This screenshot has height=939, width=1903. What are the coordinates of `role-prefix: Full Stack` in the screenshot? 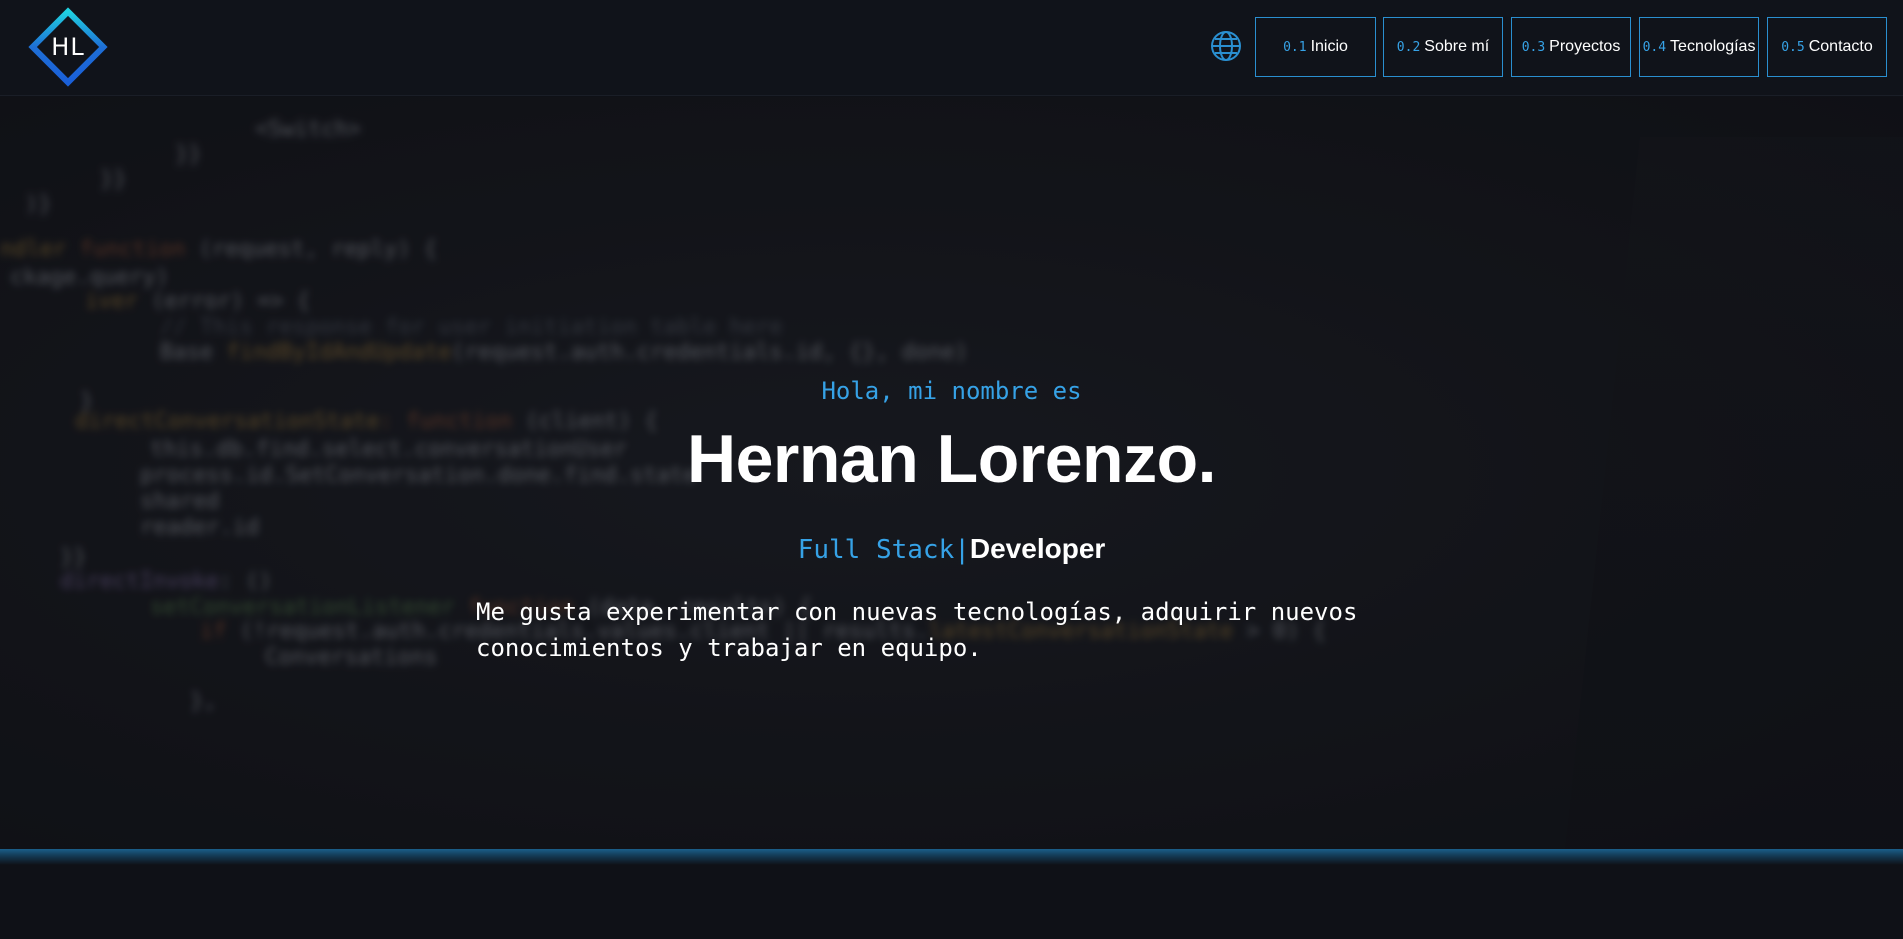 It's located at (876, 550).